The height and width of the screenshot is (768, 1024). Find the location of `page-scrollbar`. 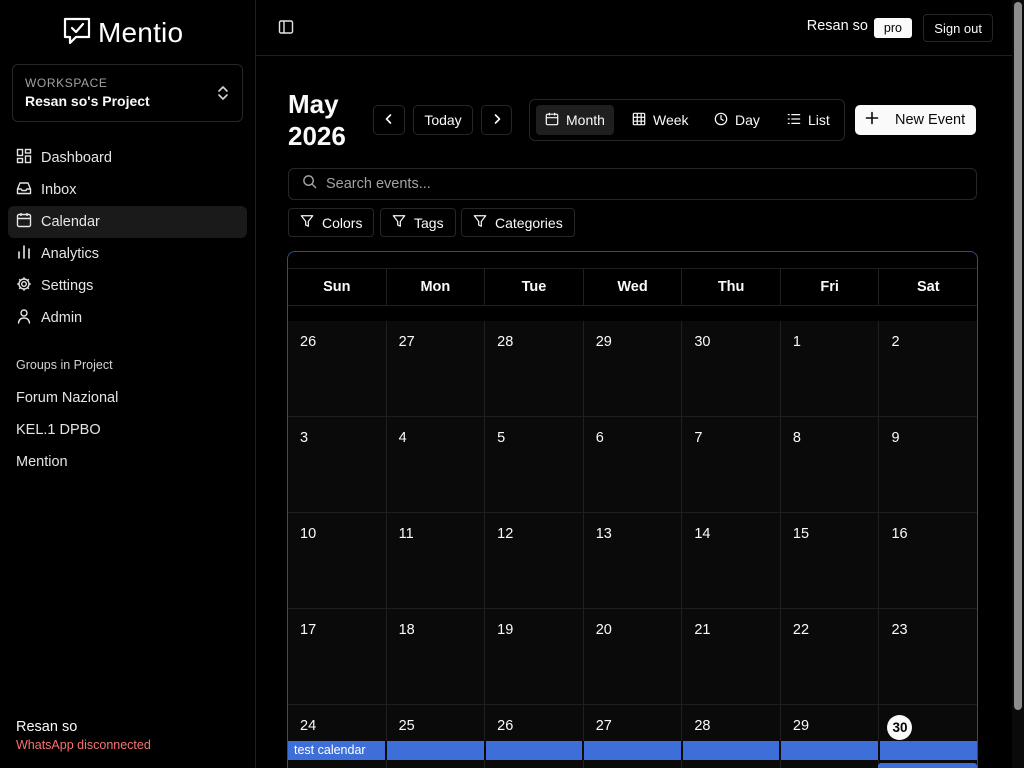

page-scrollbar is located at coordinates (1018, 384).